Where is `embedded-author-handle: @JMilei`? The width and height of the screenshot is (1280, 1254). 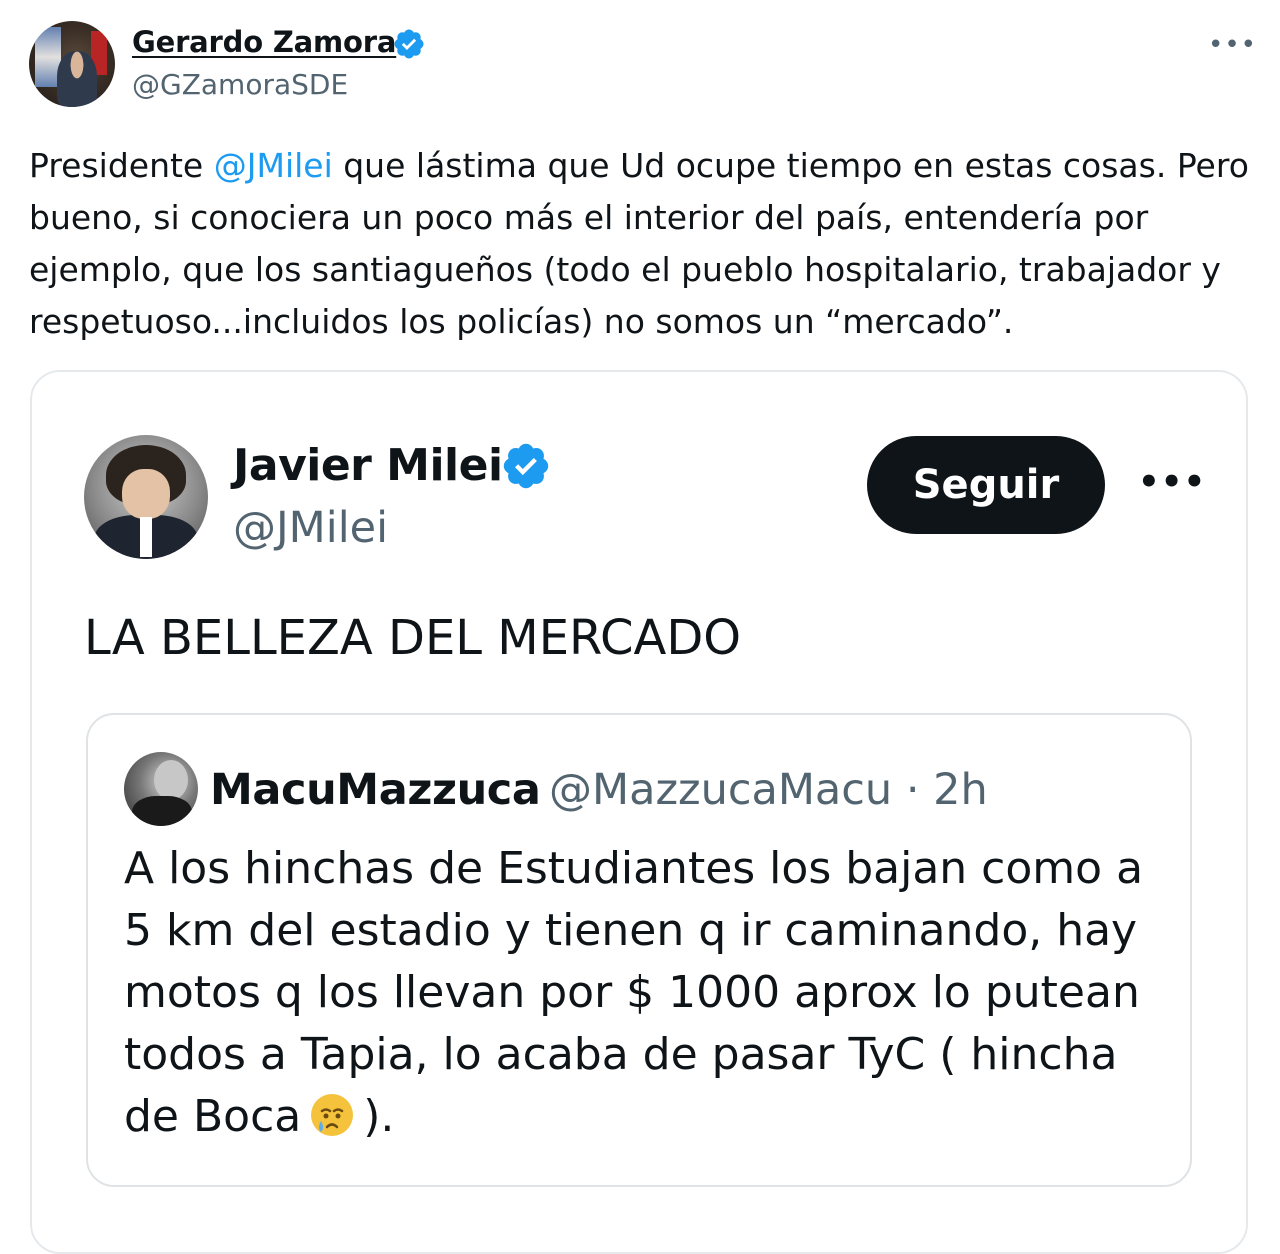 embedded-author-handle: @JMilei is located at coordinates (311, 528).